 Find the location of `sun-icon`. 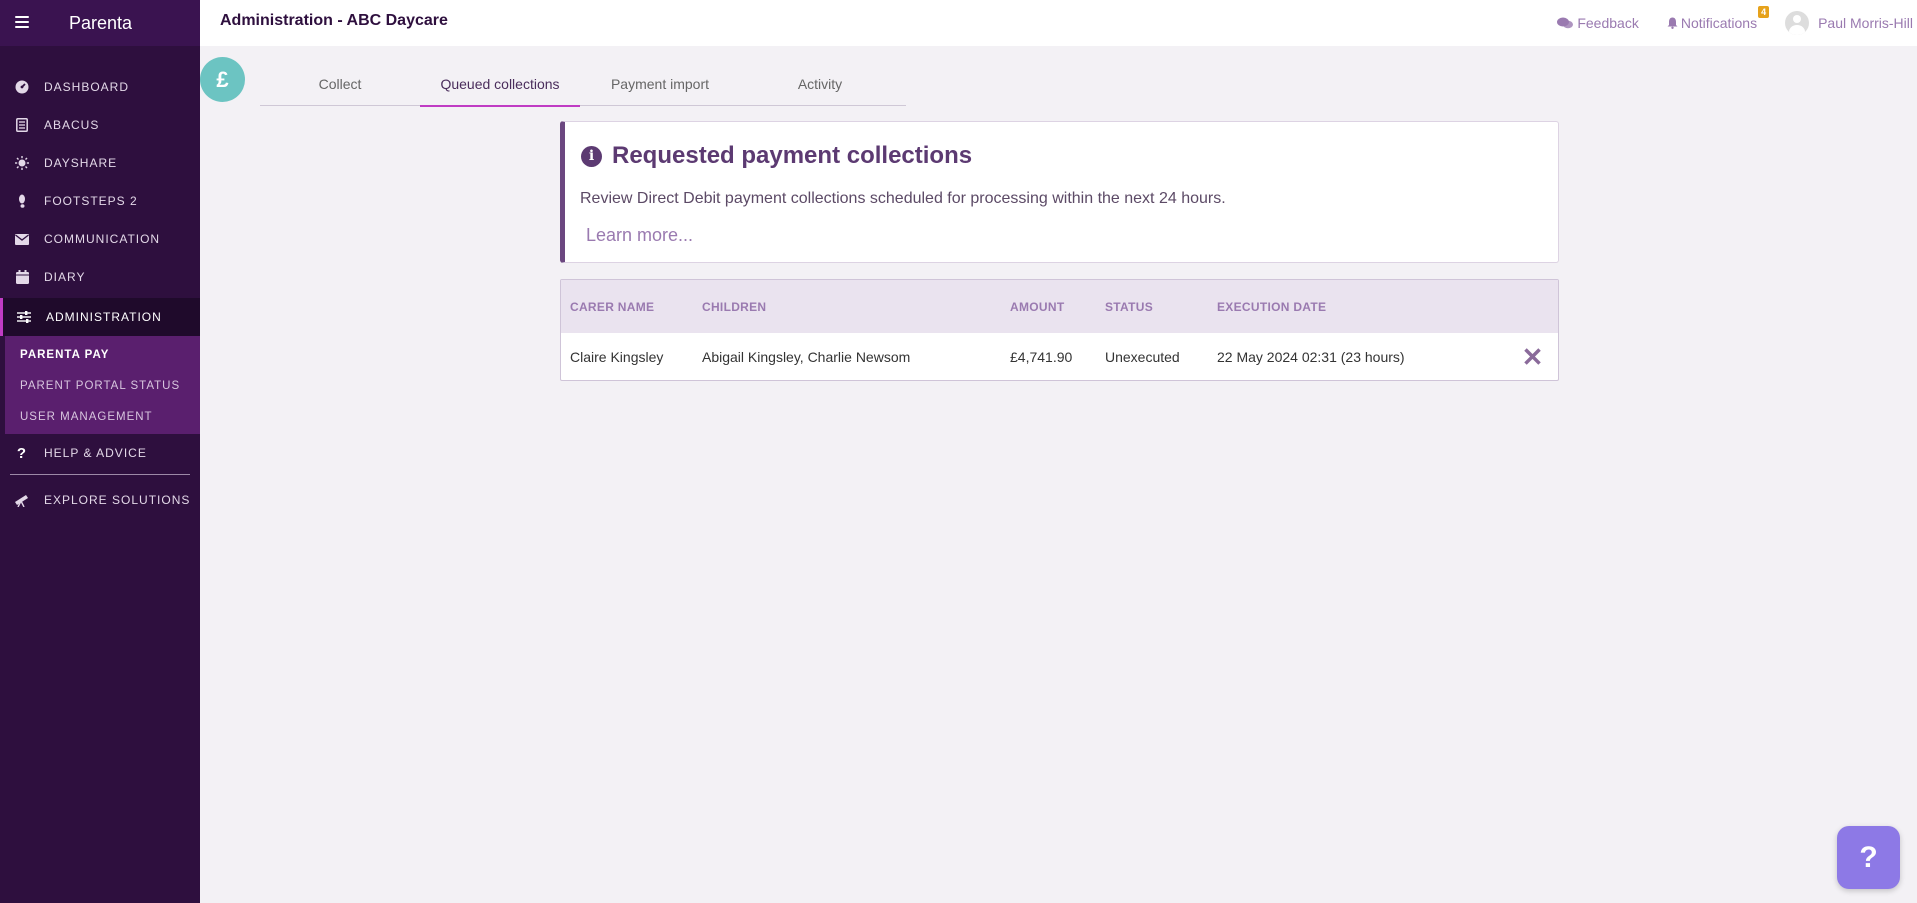

sun-icon is located at coordinates (22, 163).